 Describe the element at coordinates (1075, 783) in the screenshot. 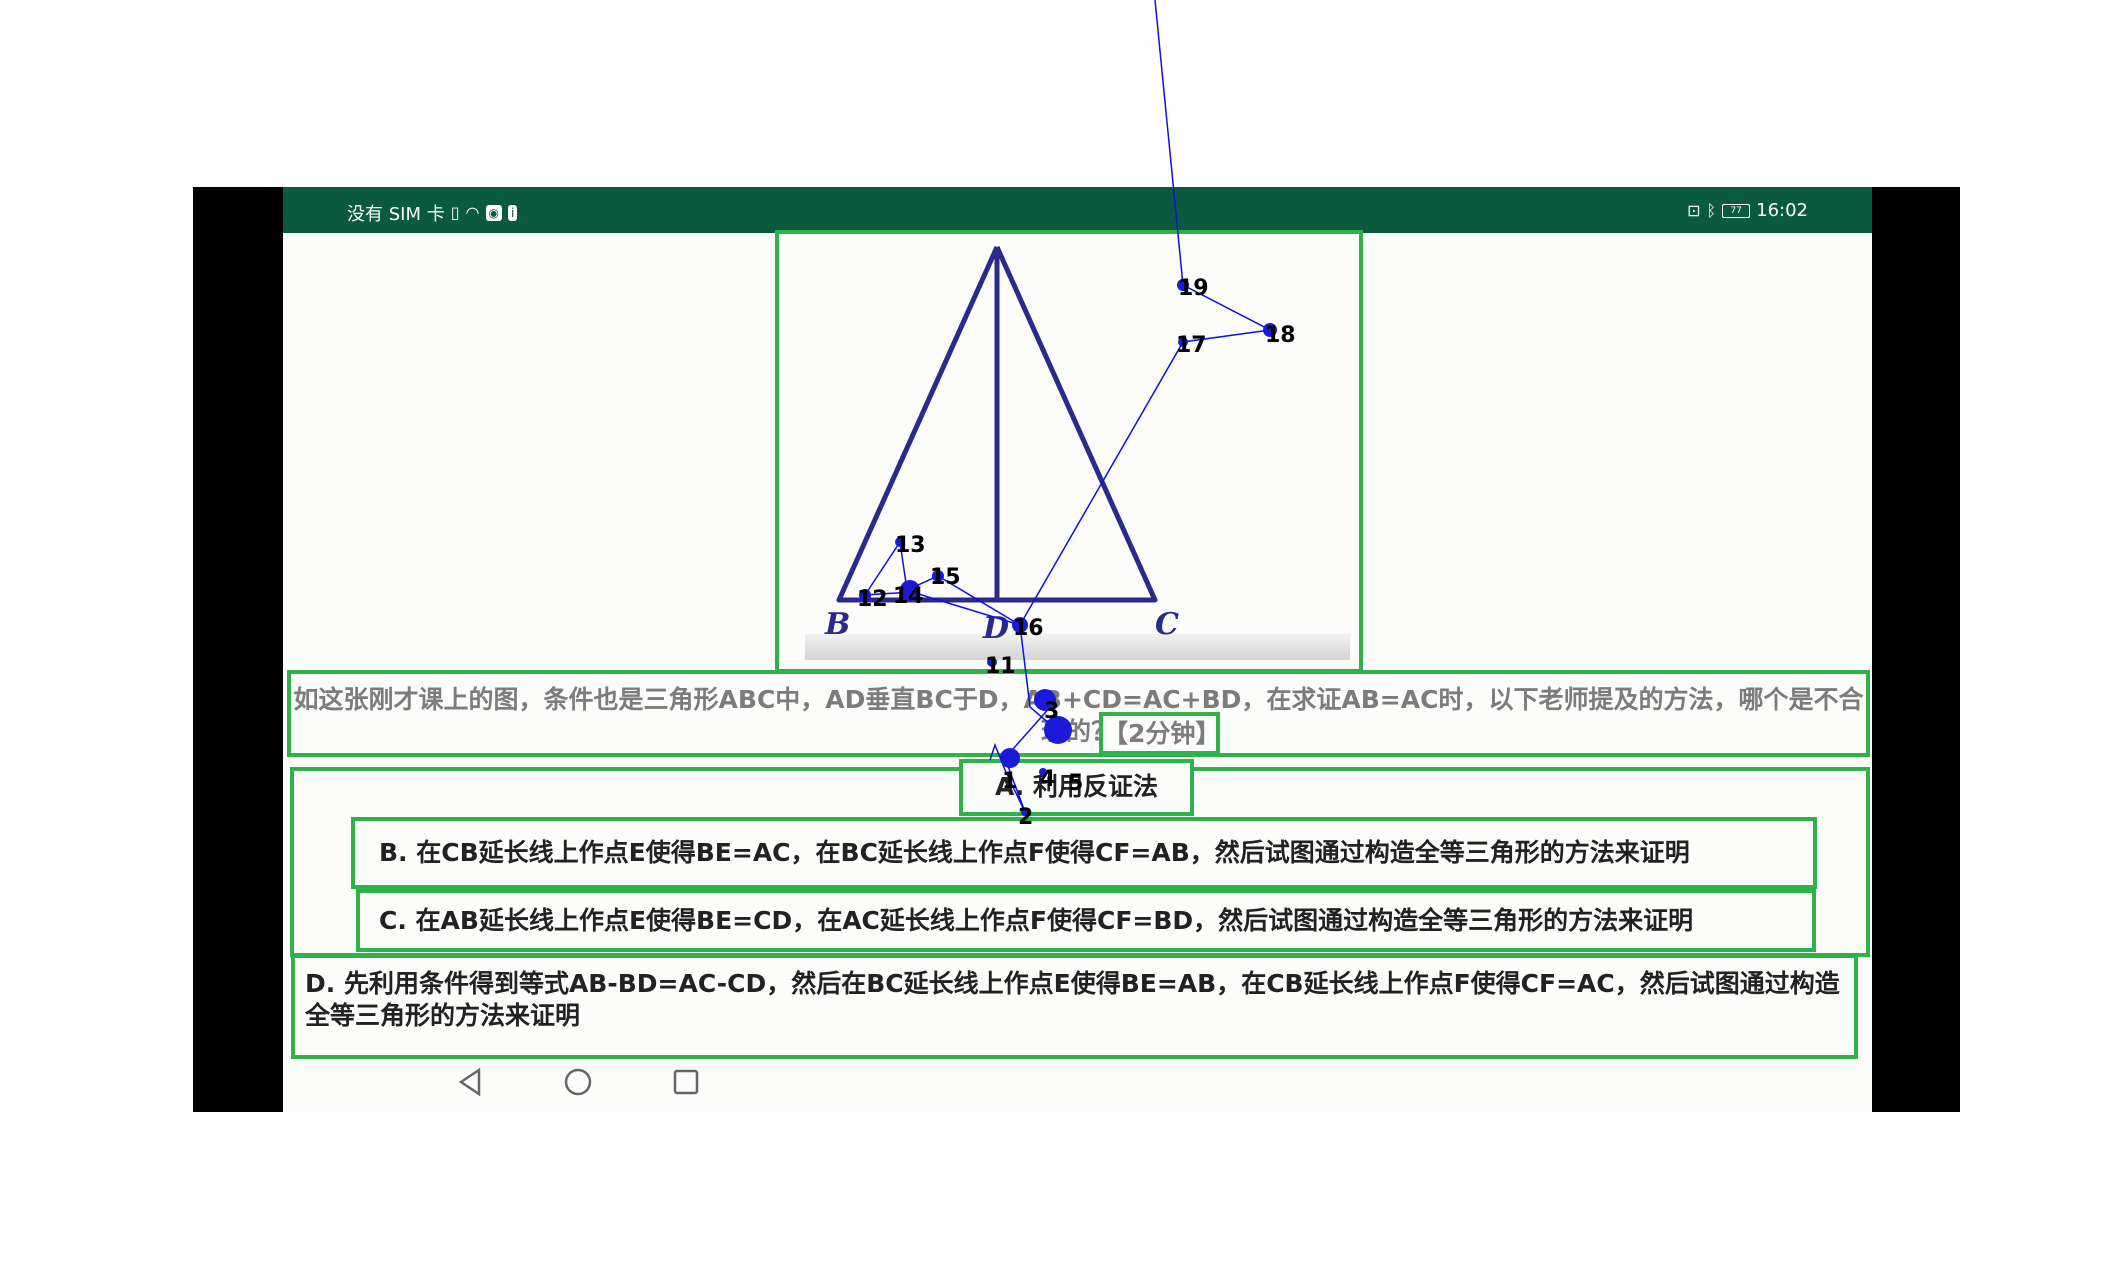

I see `track-label-5: 5` at that location.